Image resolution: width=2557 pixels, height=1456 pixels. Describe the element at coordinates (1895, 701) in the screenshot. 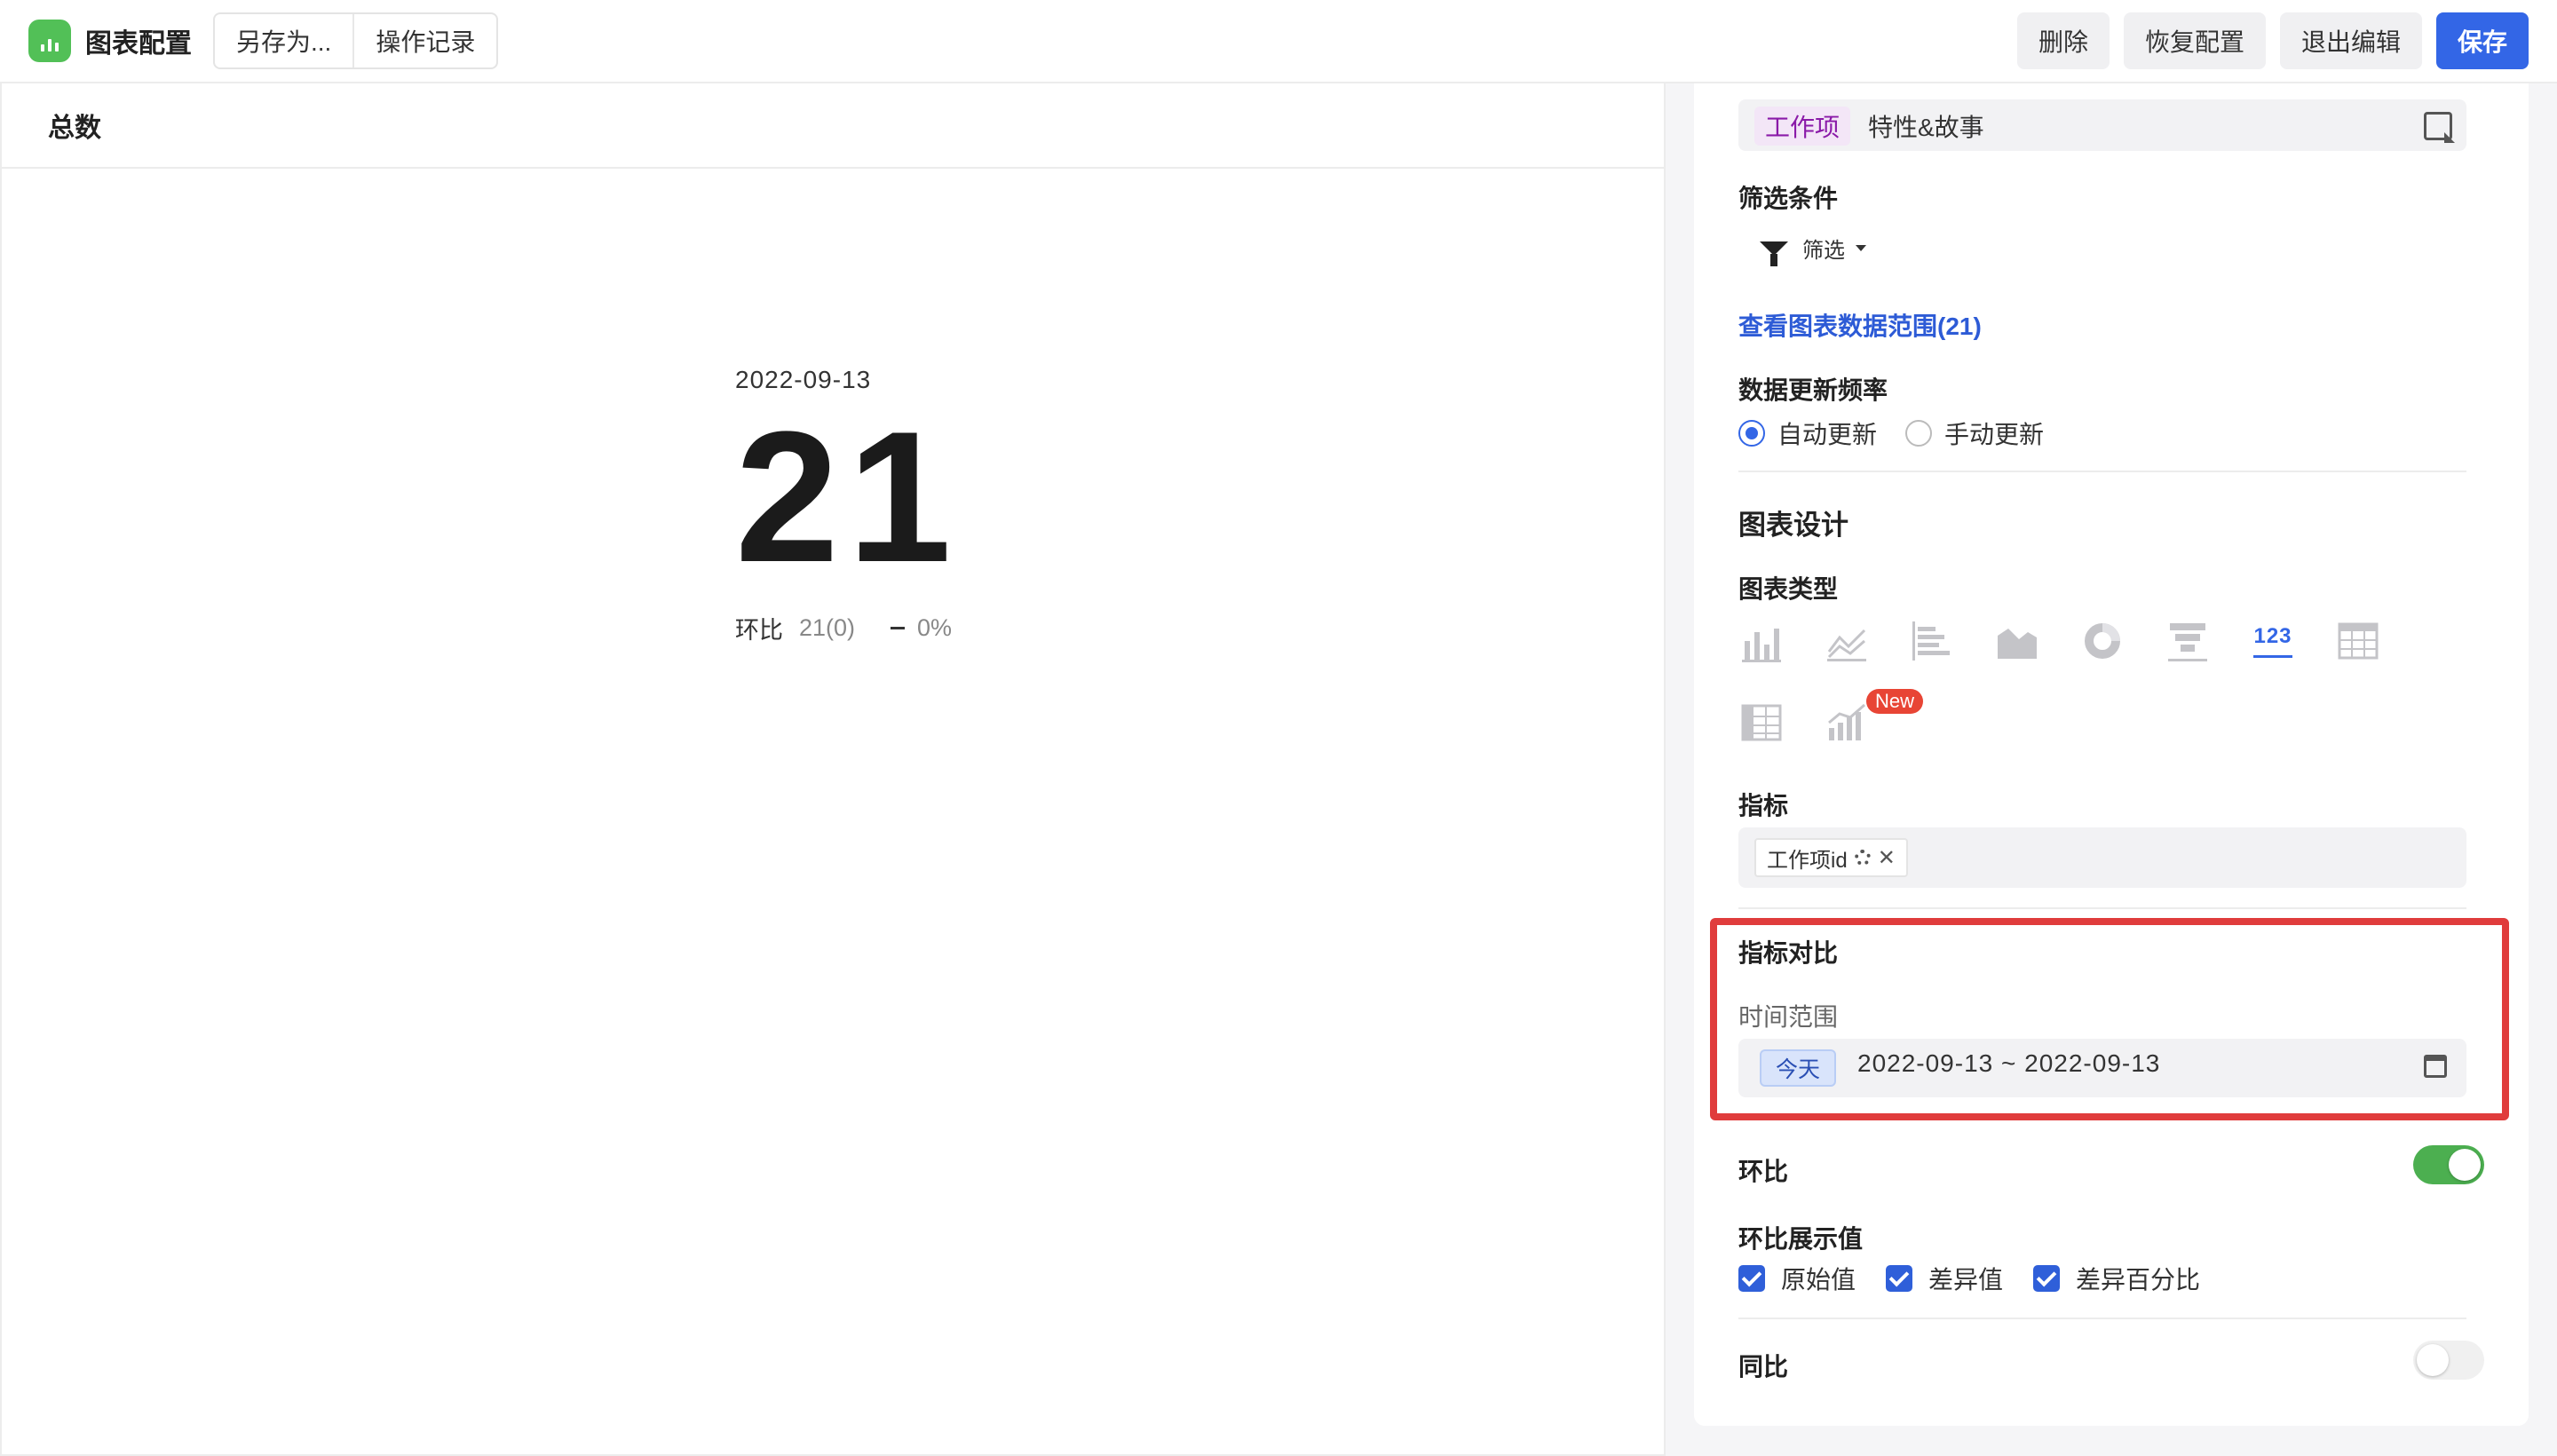

I see `new-badge: New` at that location.